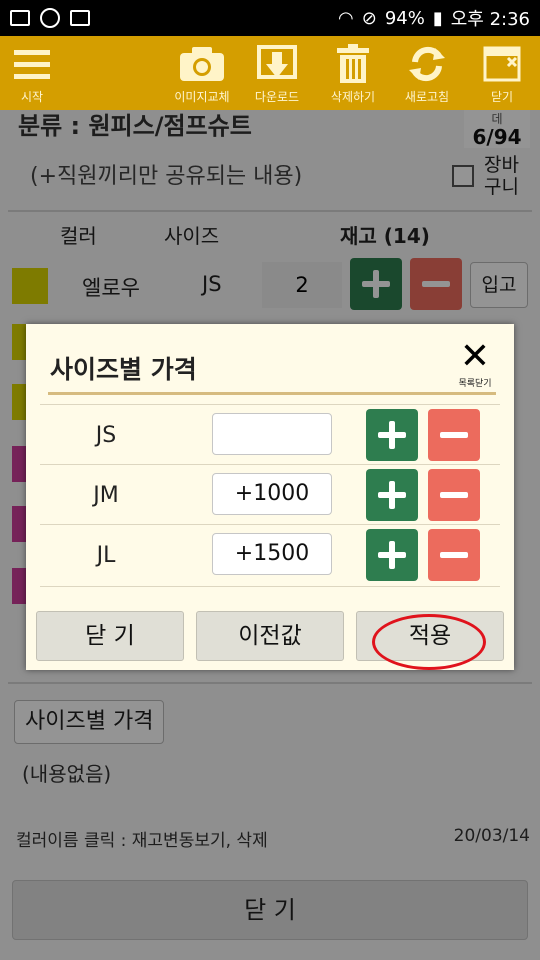 This screenshot has width=540, height=960. Describe the element at coordinates (272, 393) in the screenshot. I see `title-underline` at that location.